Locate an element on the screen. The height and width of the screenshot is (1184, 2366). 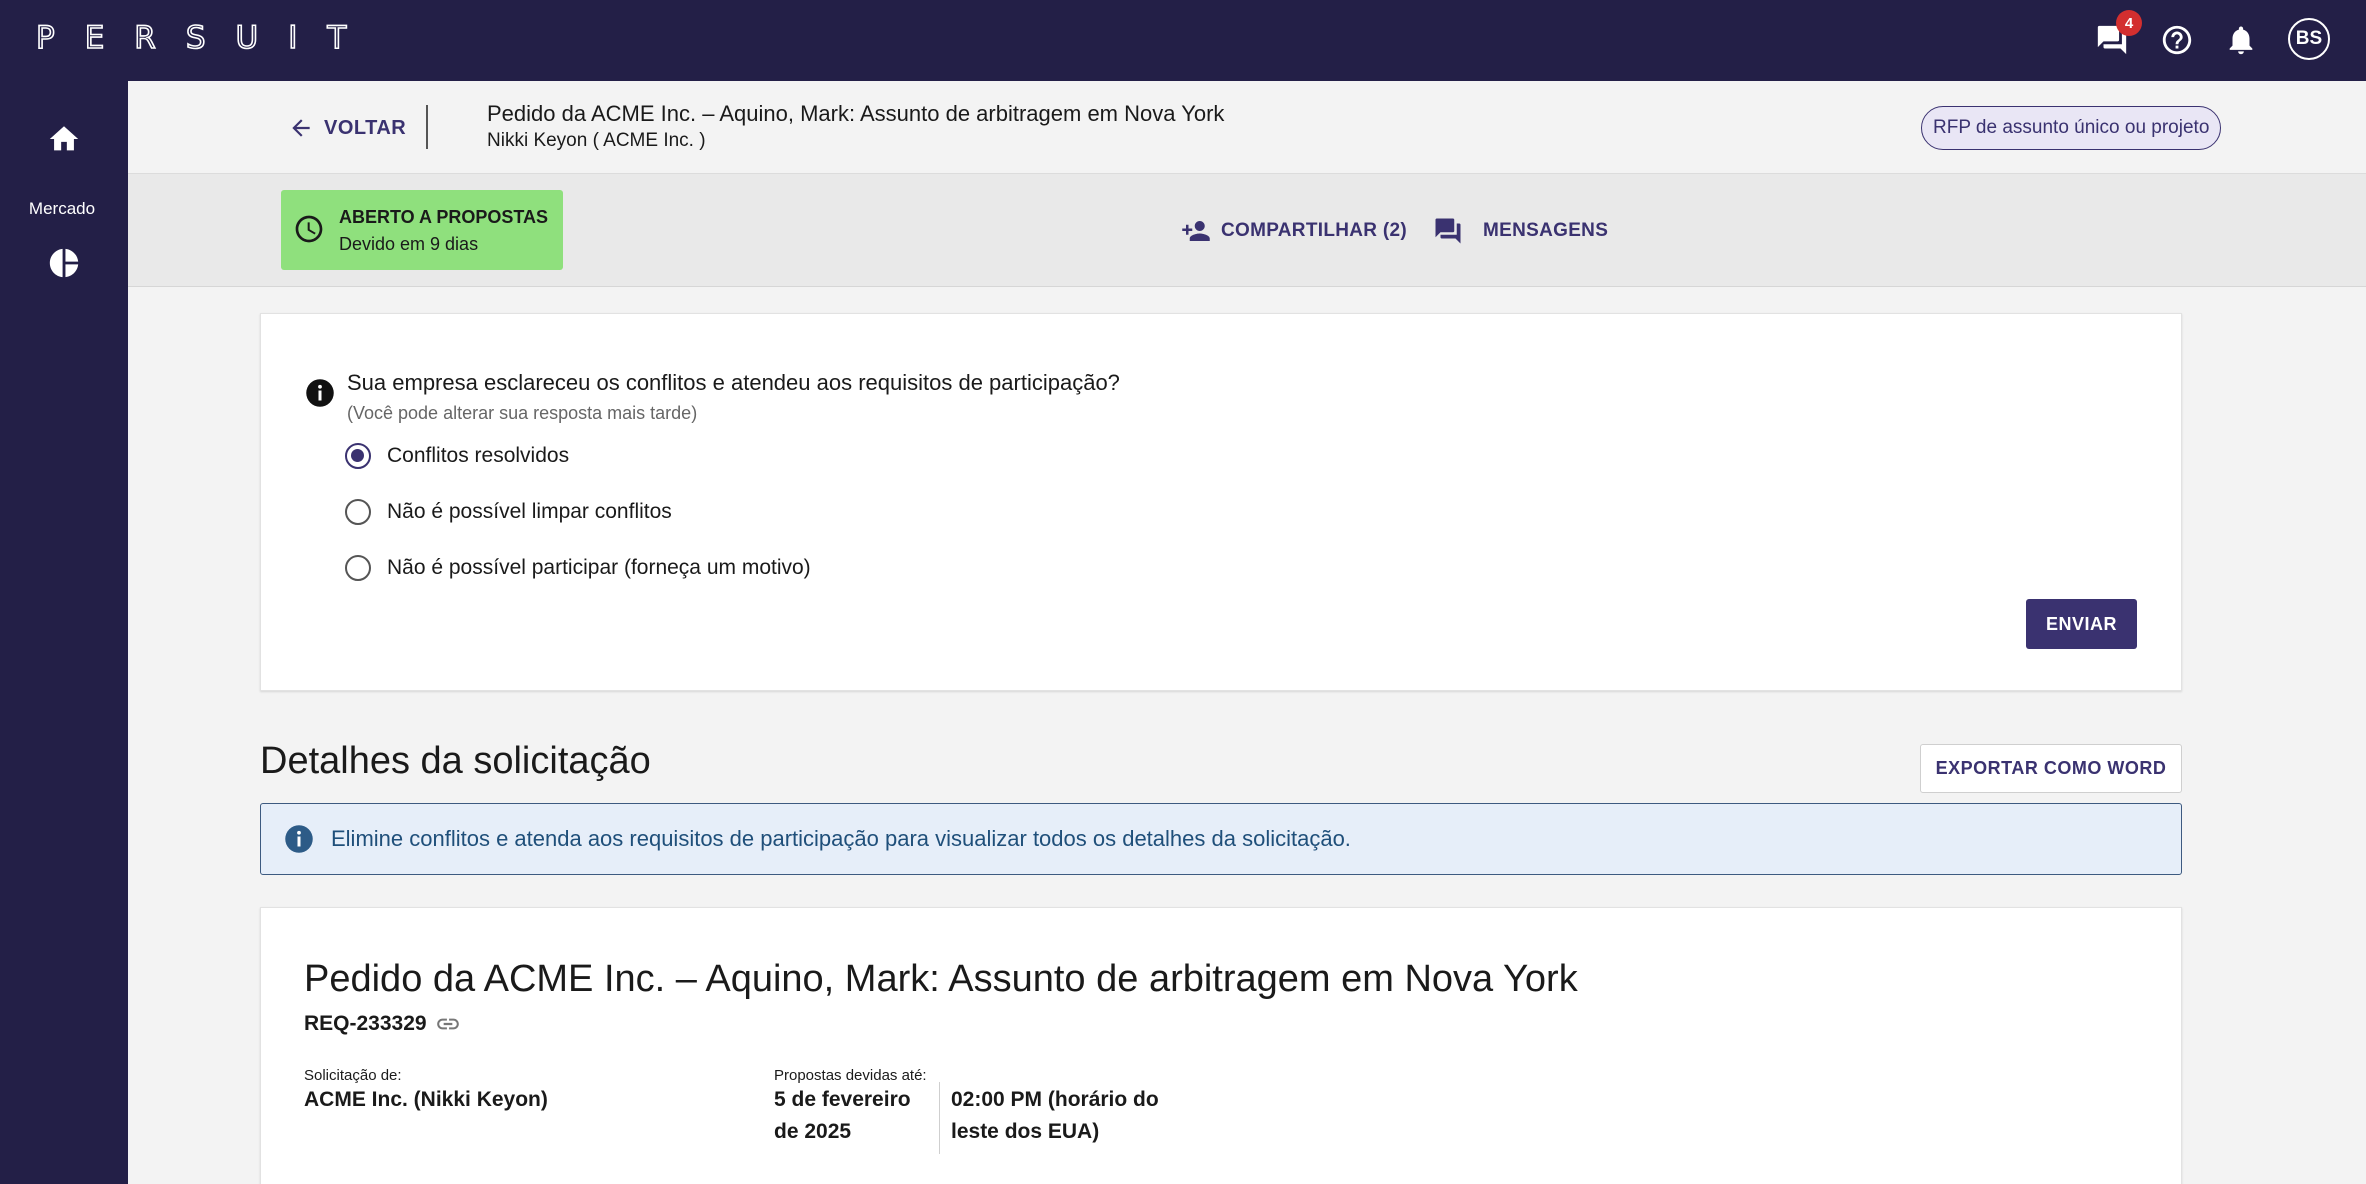
back-button: VOLTAR is located at coordinates (347, 128).